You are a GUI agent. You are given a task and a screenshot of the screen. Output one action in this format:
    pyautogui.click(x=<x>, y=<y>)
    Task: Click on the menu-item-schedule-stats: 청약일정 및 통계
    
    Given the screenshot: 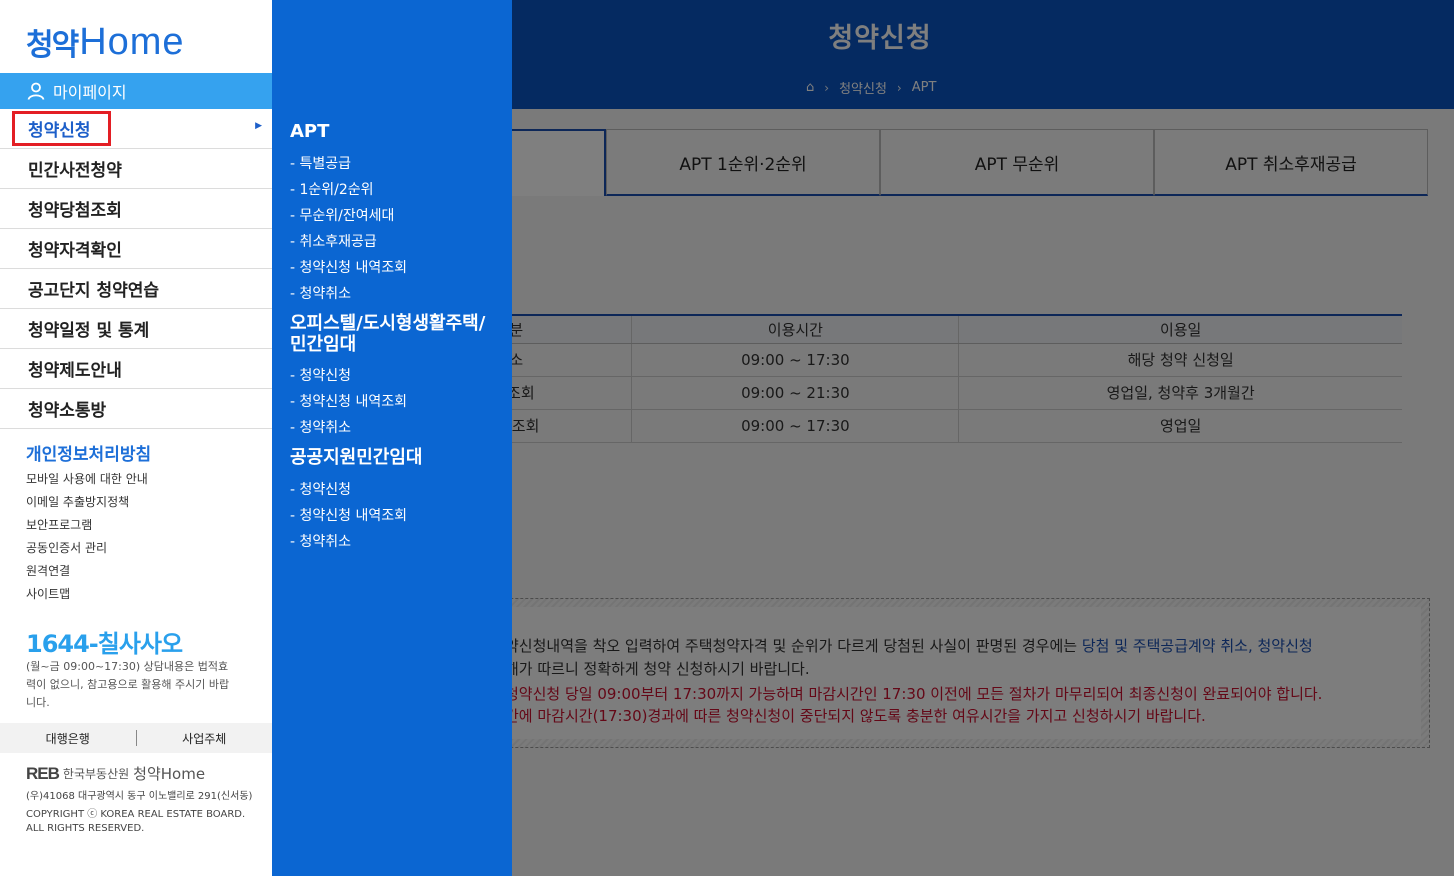 What is the action you would take?
    pyautogui.click(x=136, y=329)
    